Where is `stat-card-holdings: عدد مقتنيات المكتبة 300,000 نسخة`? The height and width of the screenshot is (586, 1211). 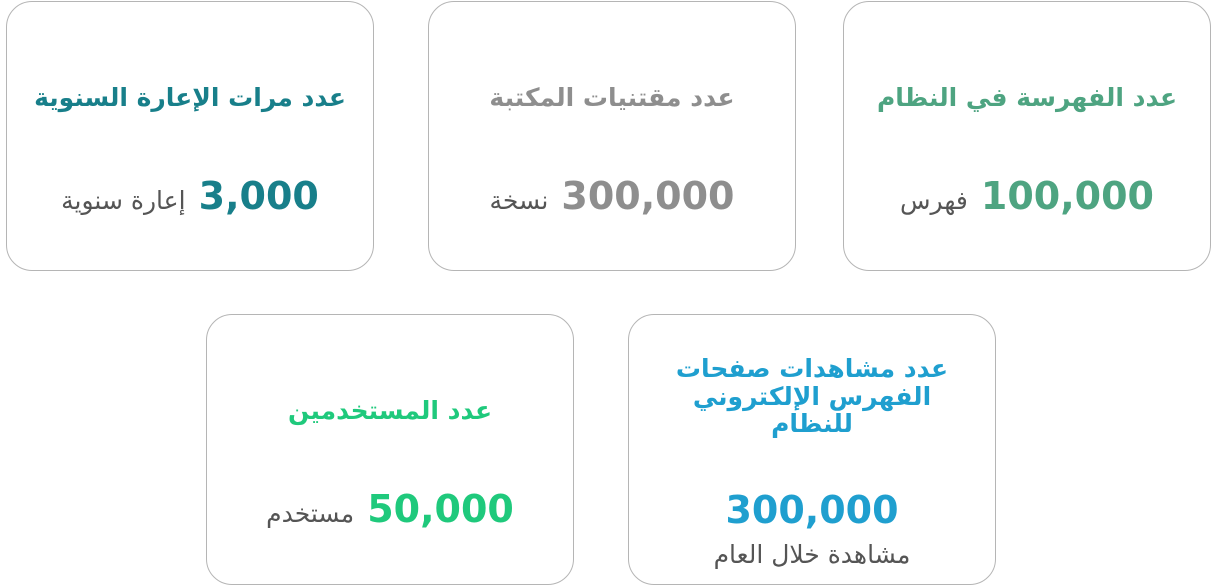 stat-card-holdings: عدد مقتنيات المكتبة 300,000 نسخة is located at coordinates (612, 136).